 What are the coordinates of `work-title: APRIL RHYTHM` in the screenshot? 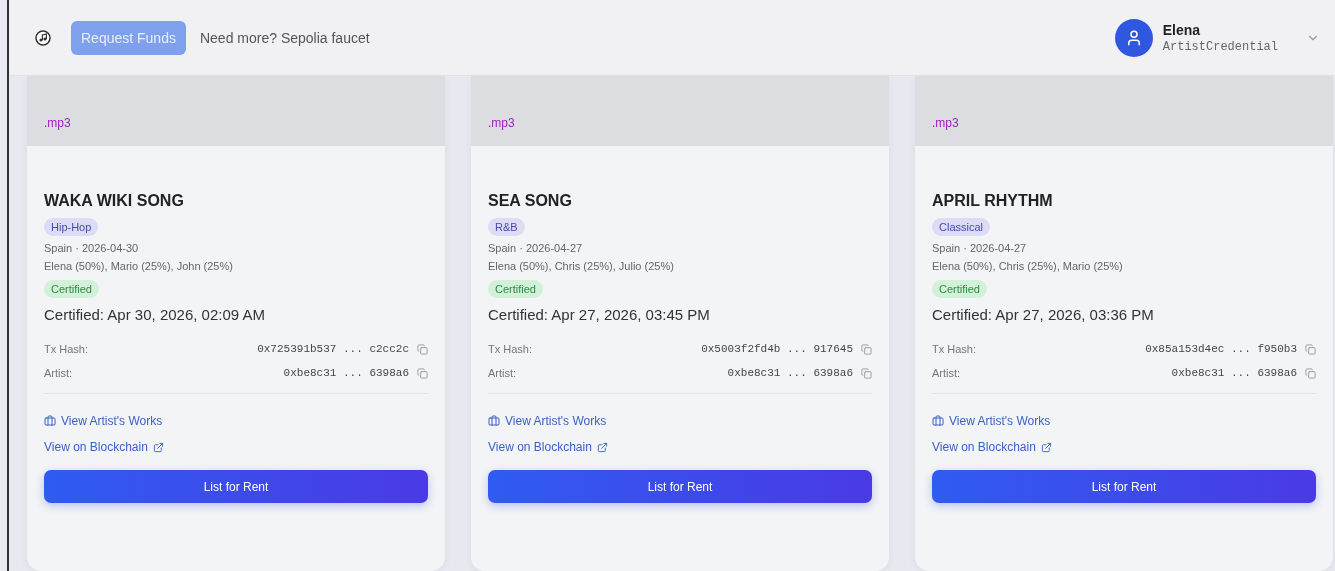 It's located at (992, 201).